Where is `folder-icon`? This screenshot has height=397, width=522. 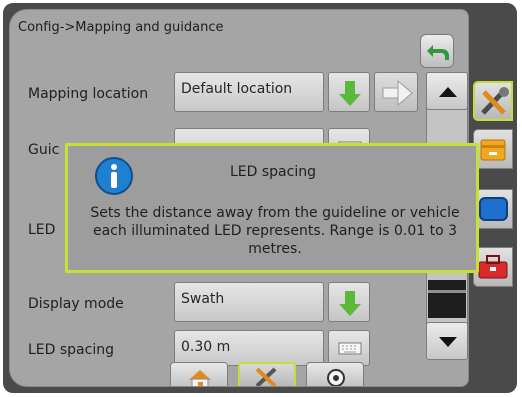 folder-icon is located at coordinates (493, 150).